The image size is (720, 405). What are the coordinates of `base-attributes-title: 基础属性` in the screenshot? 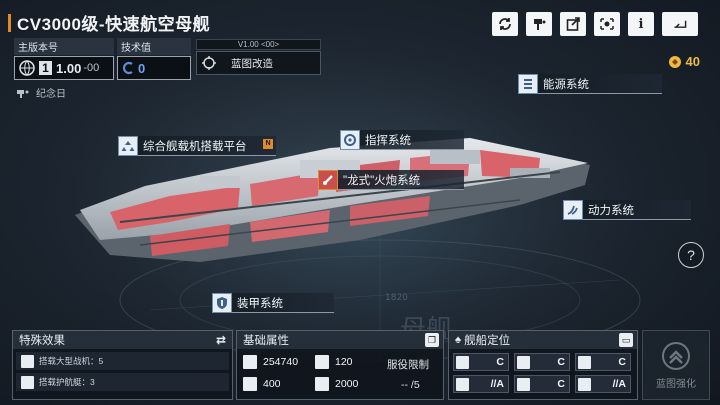 It's located at (266, 341).